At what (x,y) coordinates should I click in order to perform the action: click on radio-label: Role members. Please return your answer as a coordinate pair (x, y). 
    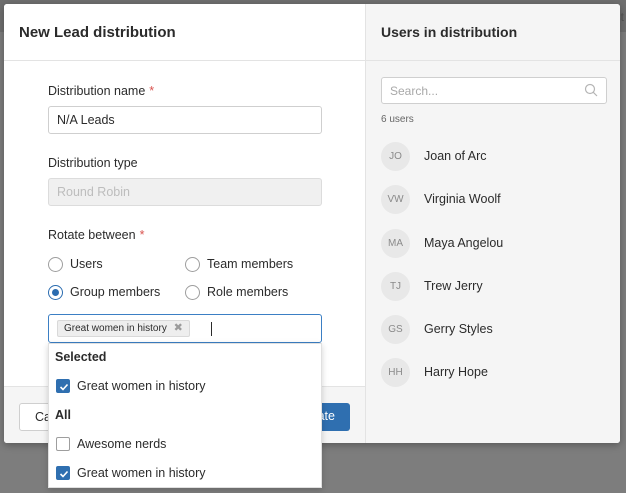
    Looking at the image, I should click on (248, 292).